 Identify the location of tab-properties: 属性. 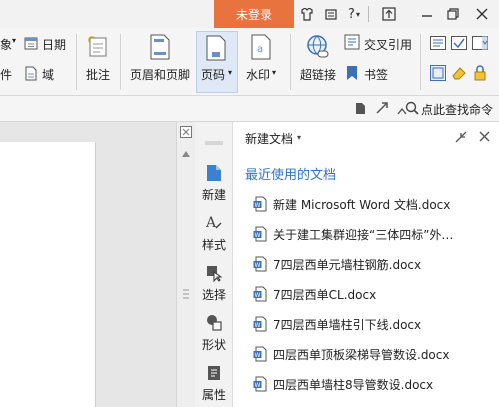
(214, 383).